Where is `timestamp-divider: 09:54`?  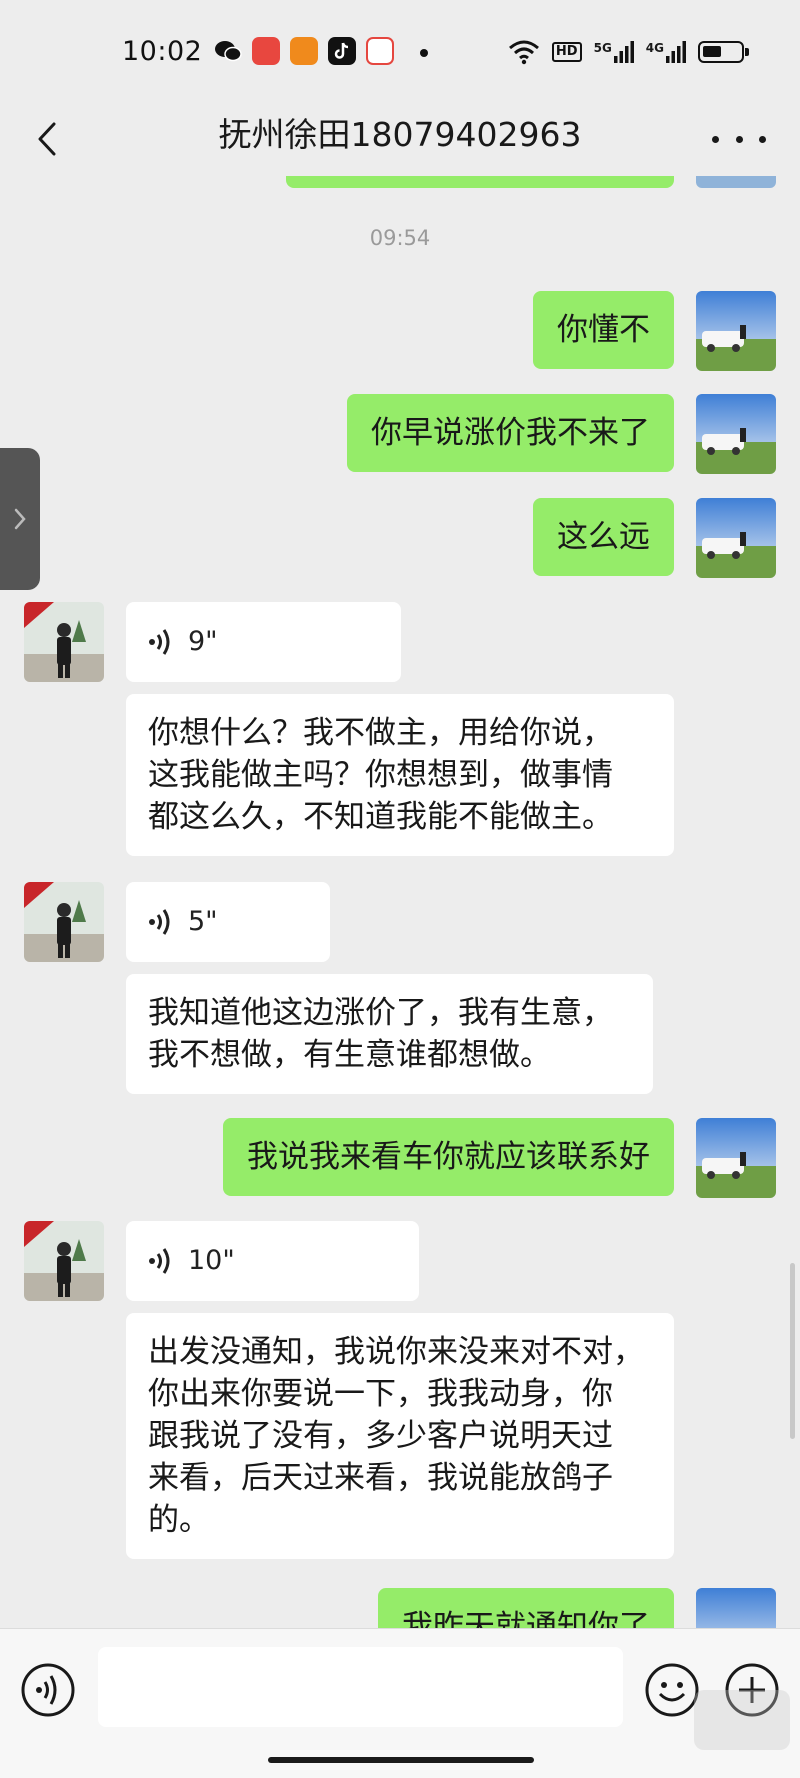 timestamp-divider: 09:54 is located at coordinates (400, 238).